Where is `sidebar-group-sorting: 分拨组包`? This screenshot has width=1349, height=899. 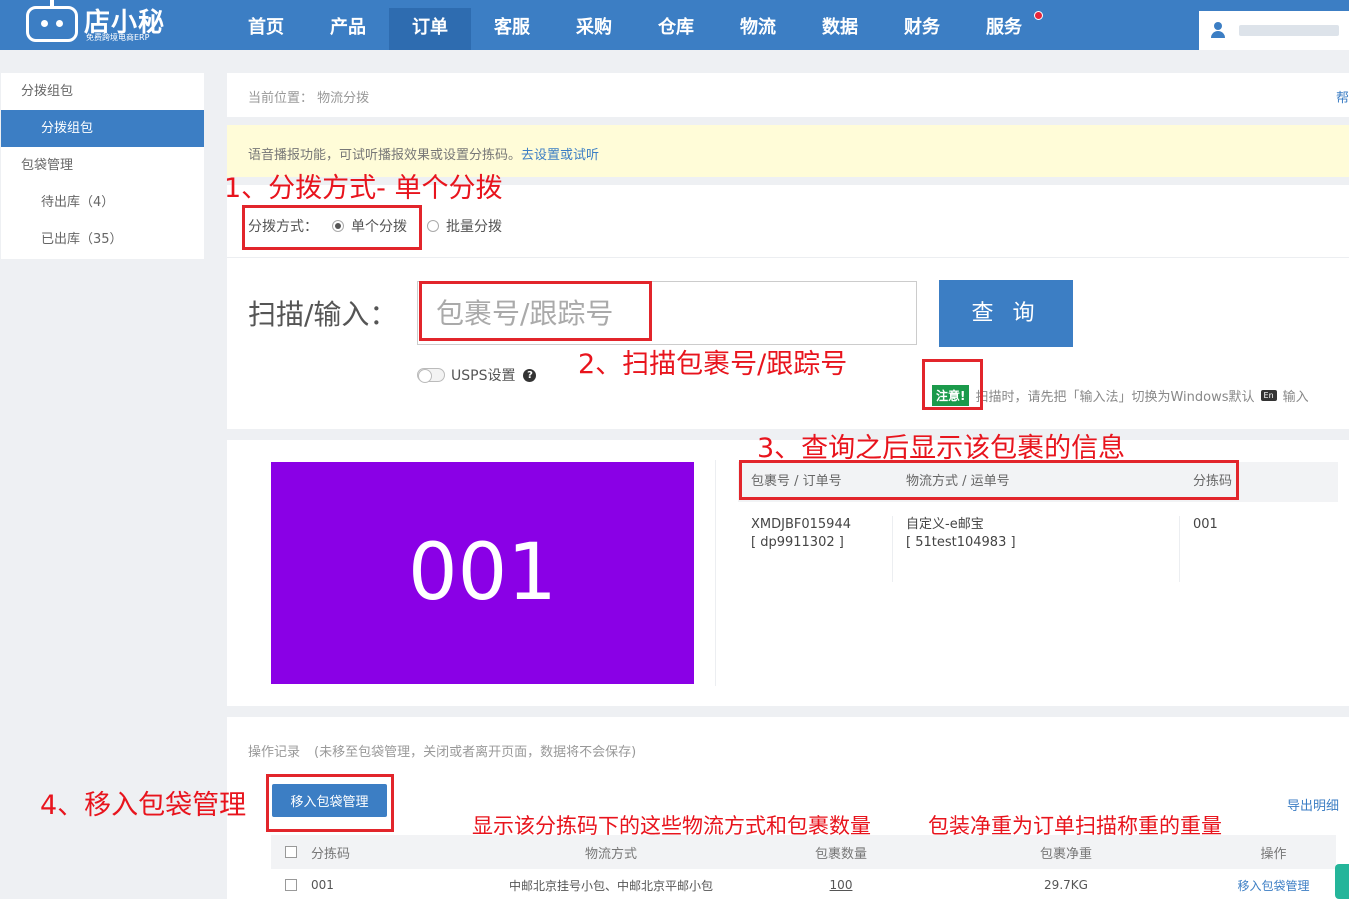 sidebar-group-sorting: 分拨组包 is located at coordinates (102, 91).